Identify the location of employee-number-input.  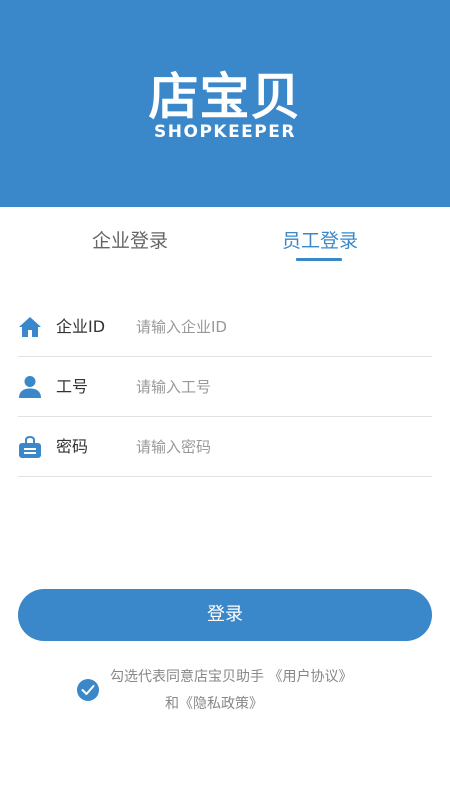
(281, 387).